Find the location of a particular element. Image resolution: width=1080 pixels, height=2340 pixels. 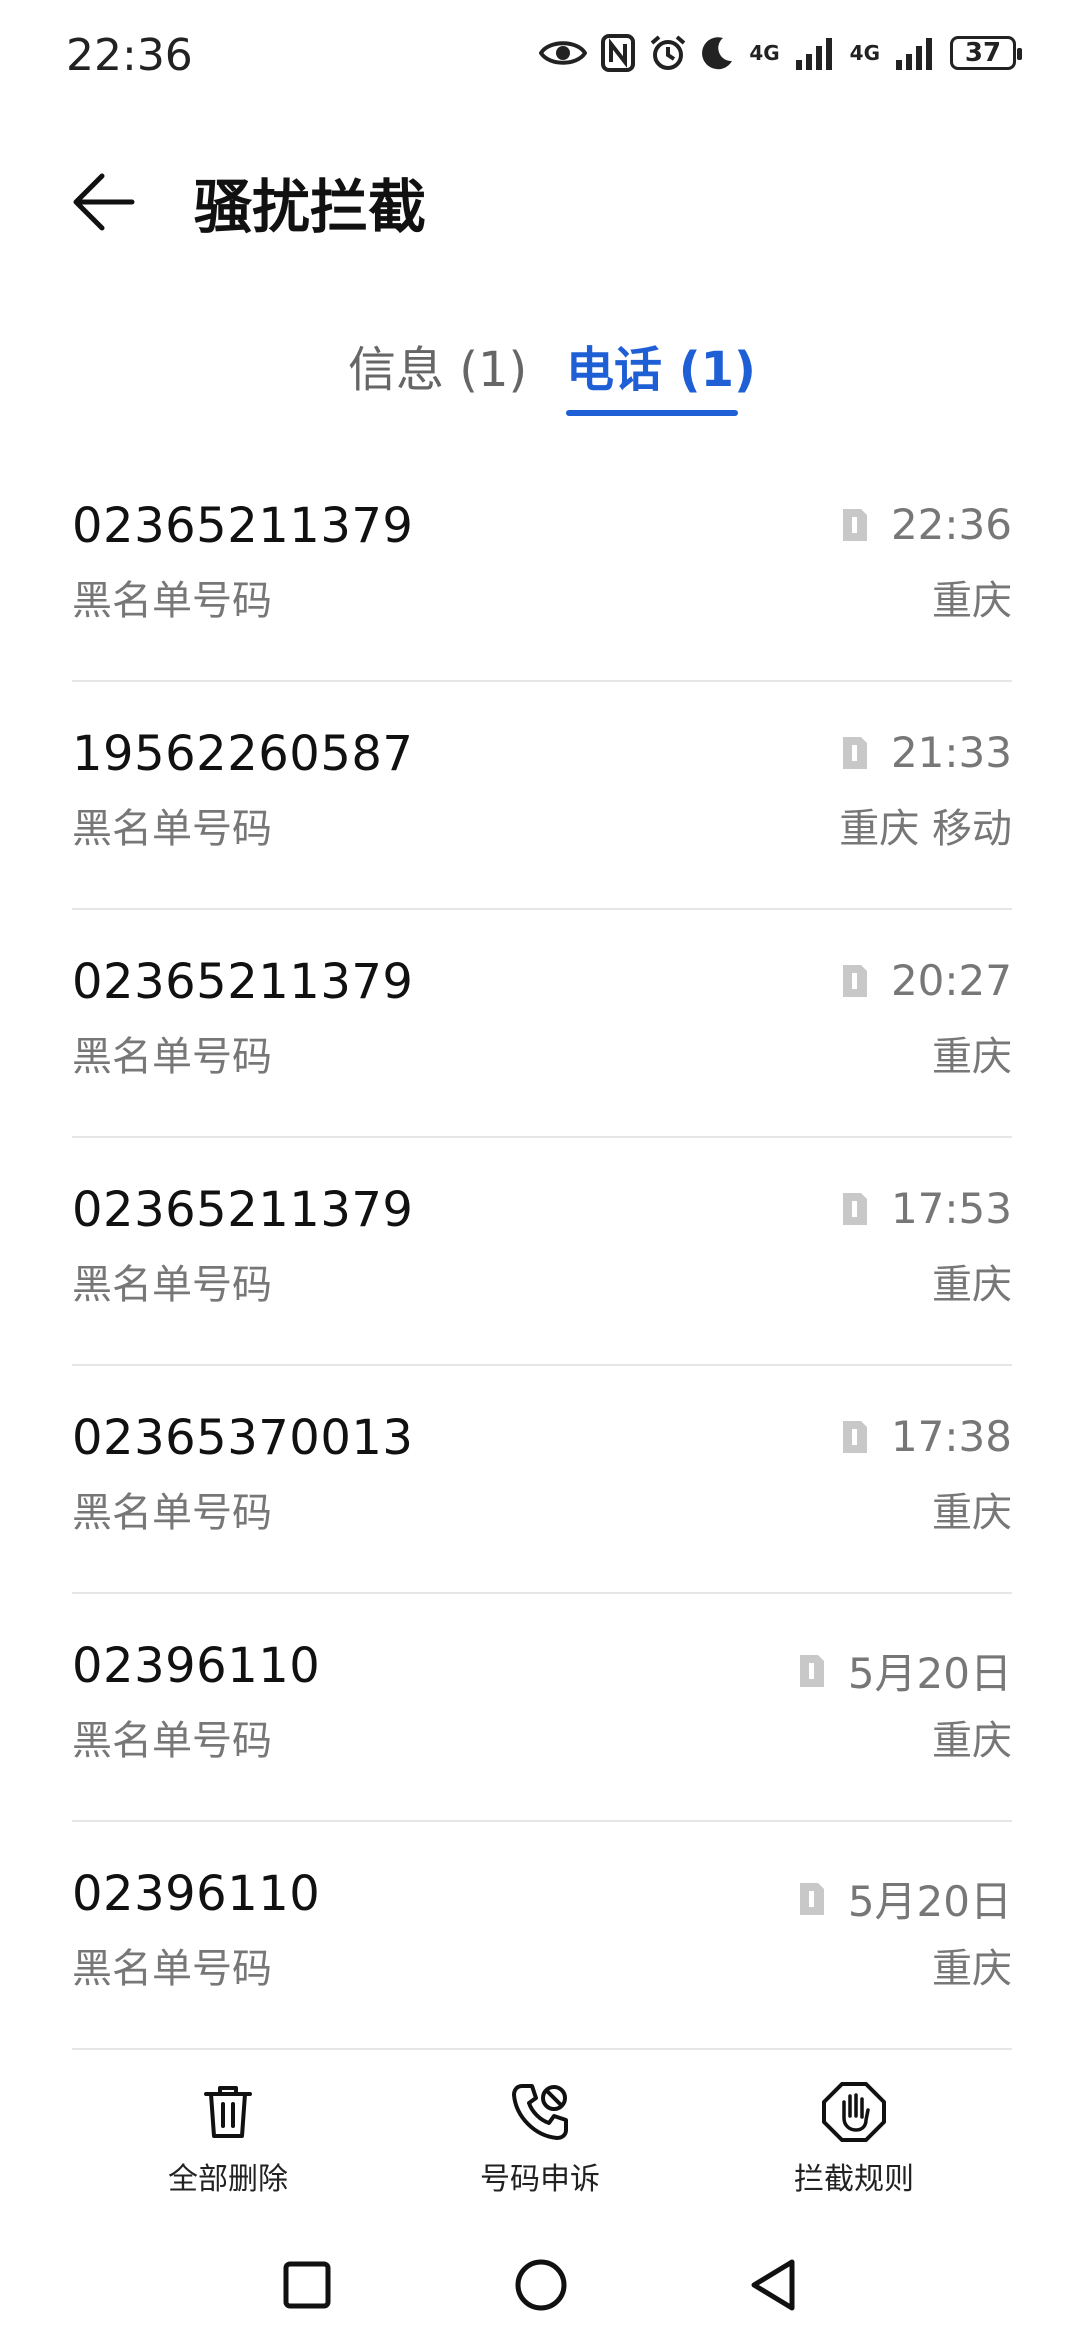

moon-icon is located at coordinates (717, 53).